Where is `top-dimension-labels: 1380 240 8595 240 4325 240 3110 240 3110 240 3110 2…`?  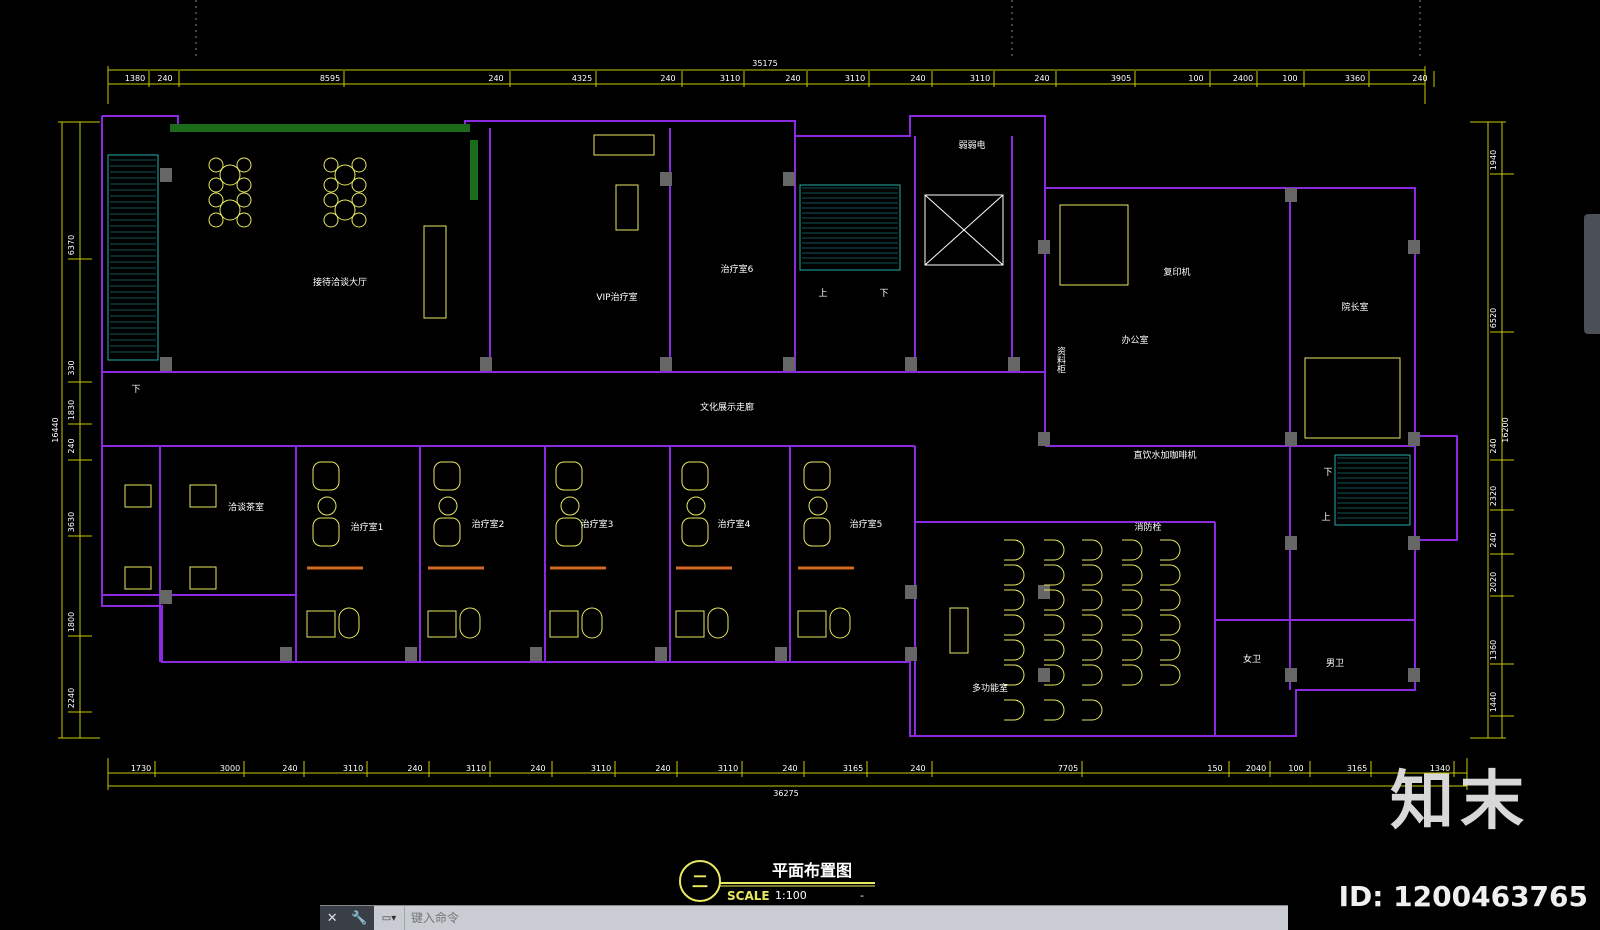
top-dimension-labels: 1380 240 8595 240 4325 240 3110 240 3110 240 3110 2… is located at coordinates (780, 79).